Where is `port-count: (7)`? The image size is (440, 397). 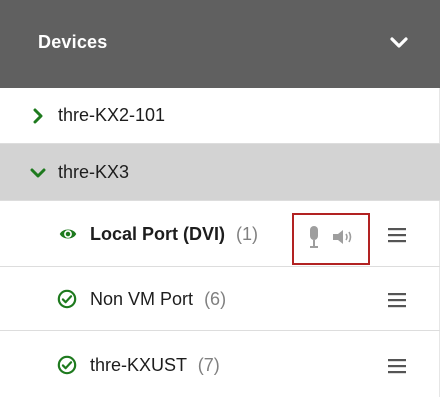
port-count: (7) is located at coordinates (208, 365).